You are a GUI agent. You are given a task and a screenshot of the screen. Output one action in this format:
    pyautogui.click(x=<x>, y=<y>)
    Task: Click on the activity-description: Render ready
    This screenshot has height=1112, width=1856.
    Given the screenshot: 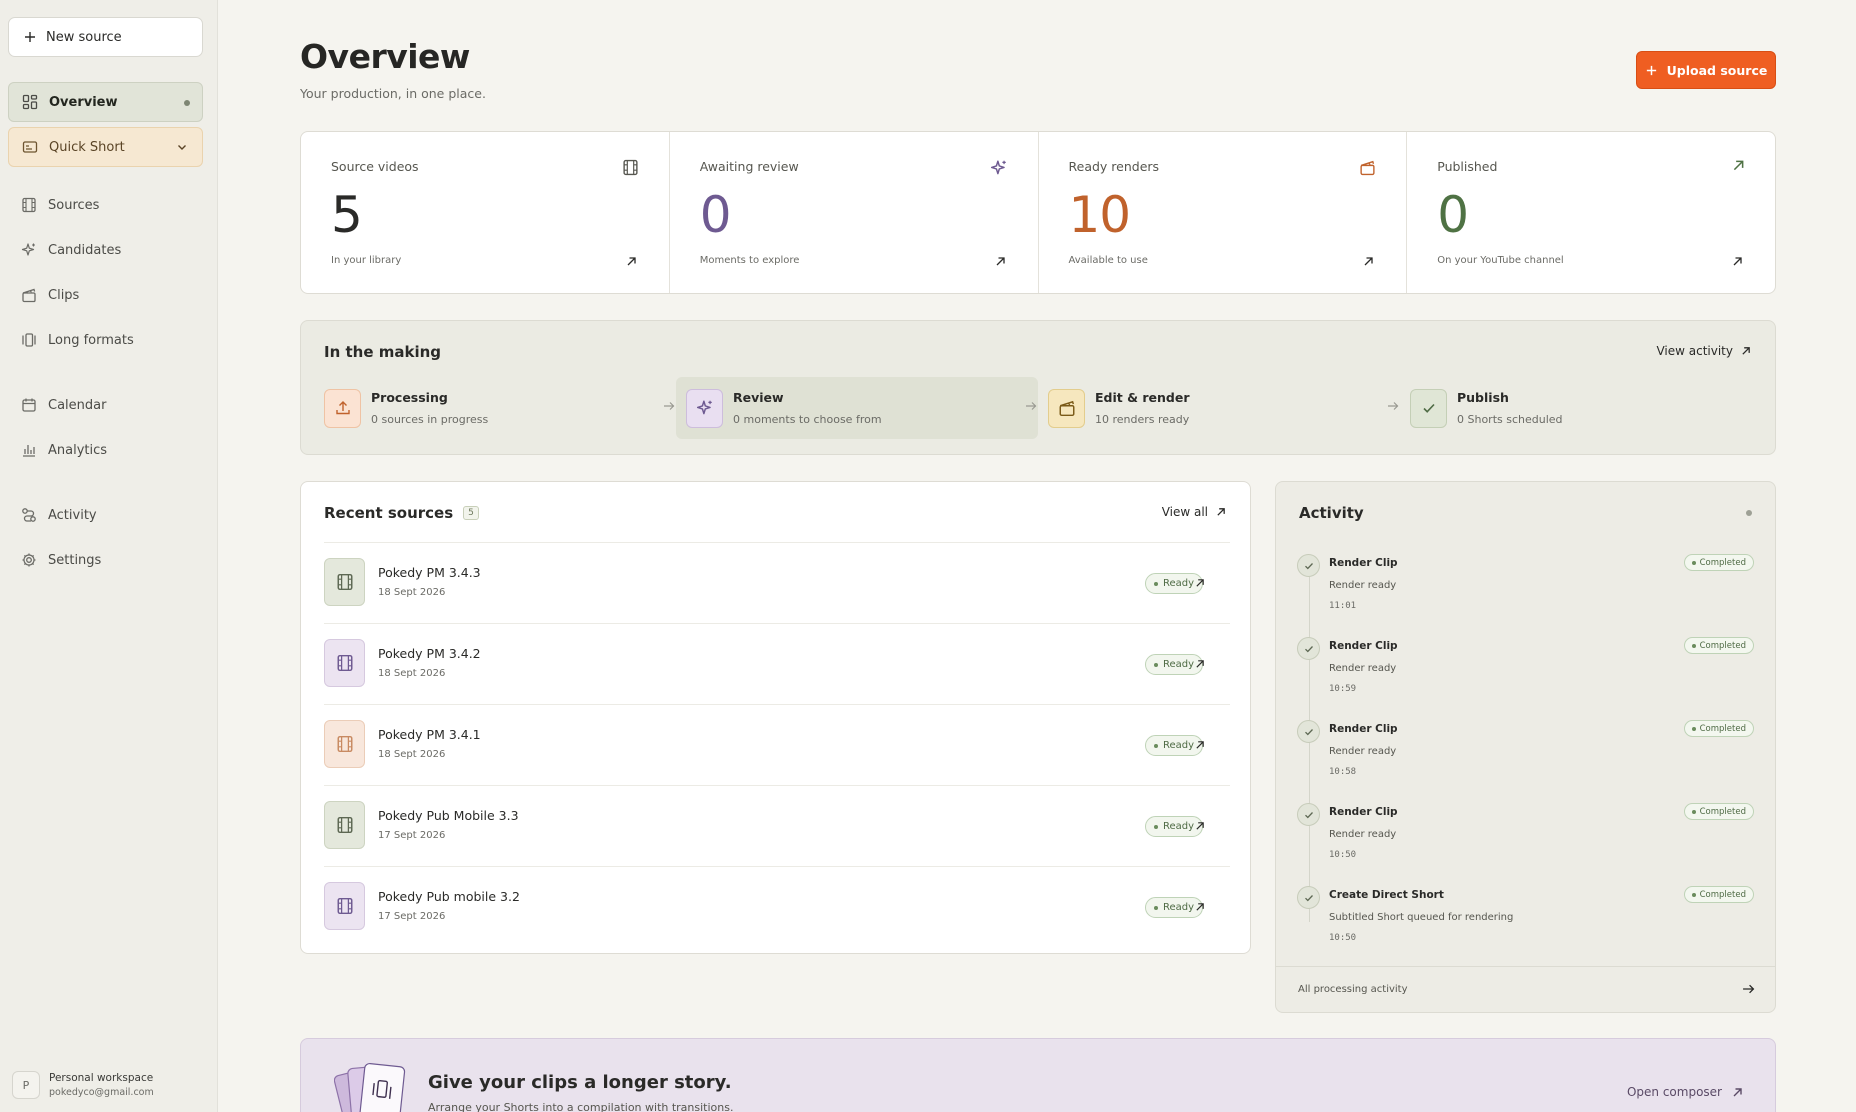 What is the action you would take?
    pyautogui.click(x=1363, y=751)
    